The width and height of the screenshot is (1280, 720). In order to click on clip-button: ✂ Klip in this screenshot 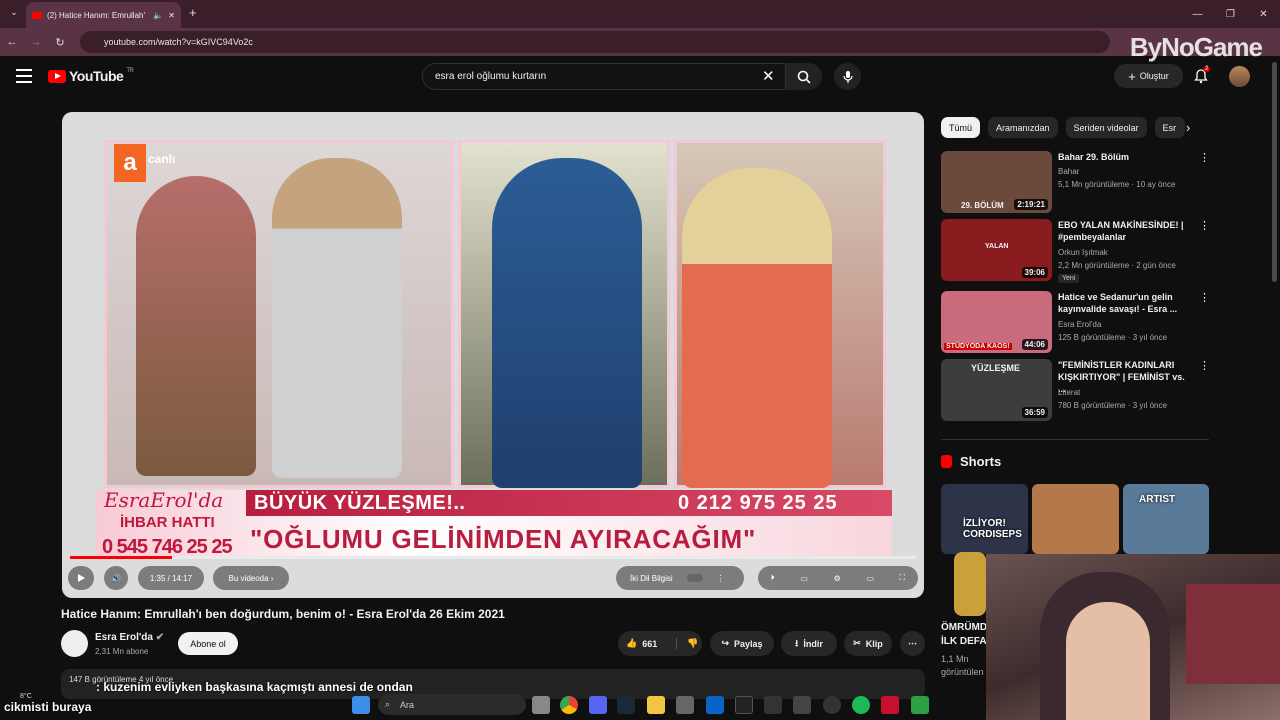, I will do `click(868, 643)`.